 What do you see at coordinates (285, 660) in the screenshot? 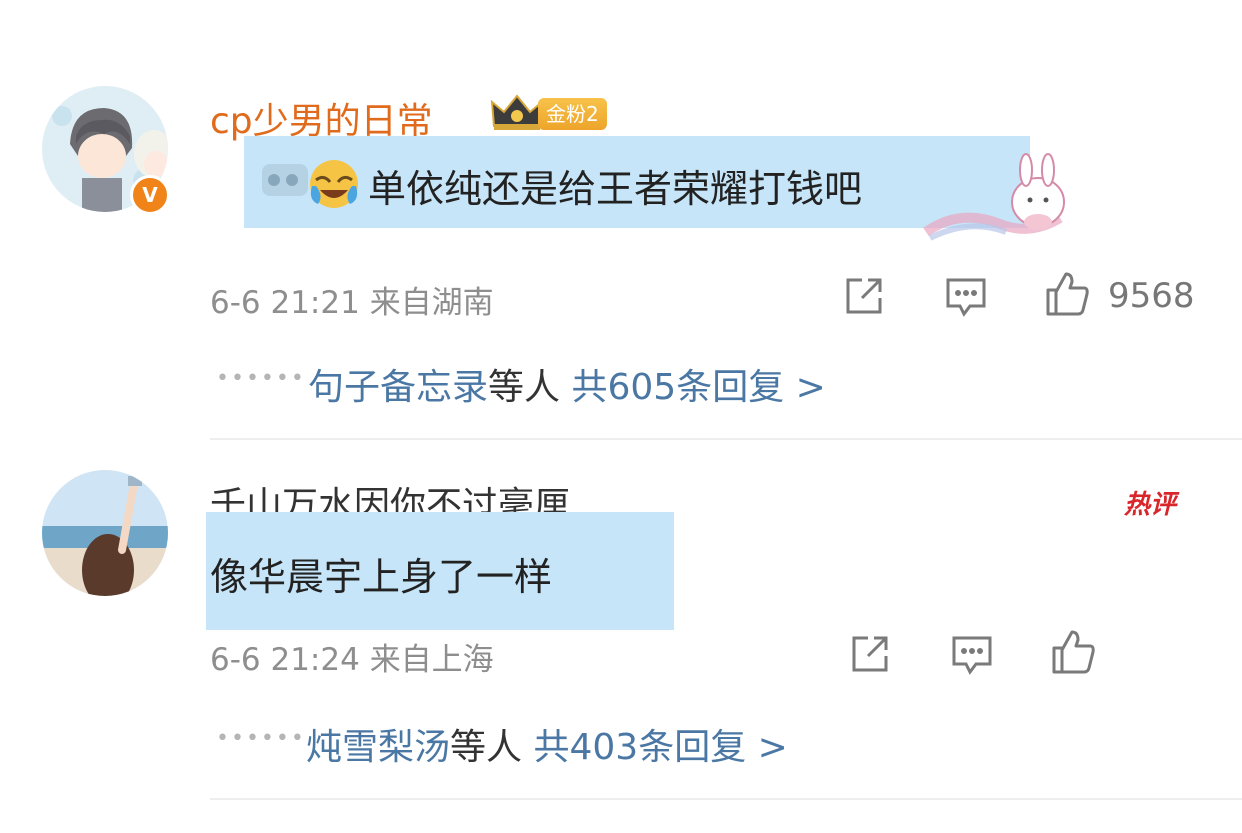
I see `comment-time: 6-6 21:24` at bounding box center [285, 660].